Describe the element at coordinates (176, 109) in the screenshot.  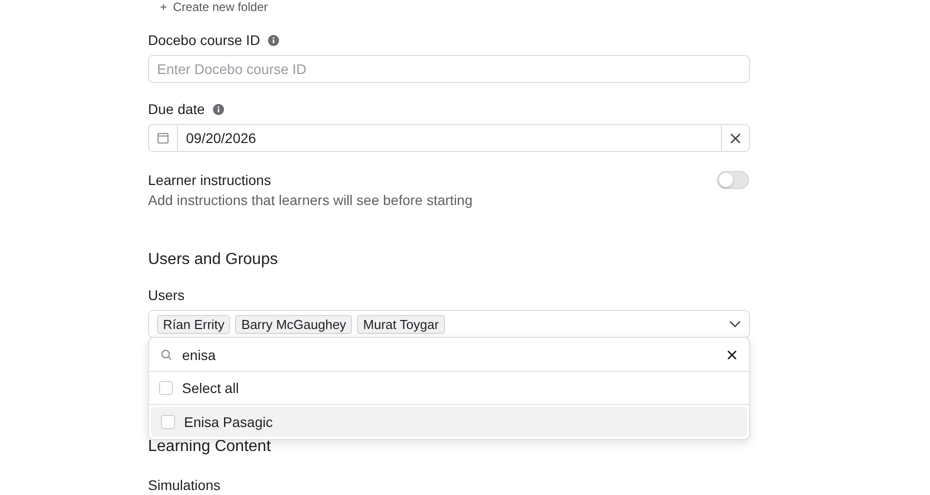
I see `field-label: Due date` at that location.